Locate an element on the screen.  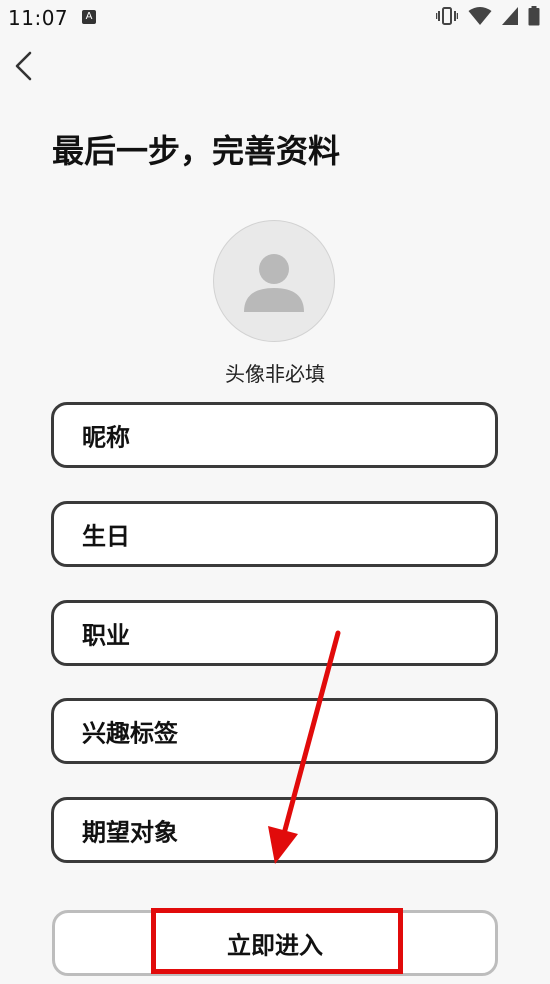
user-placeholder-icon is located at coordinates (274, 283).